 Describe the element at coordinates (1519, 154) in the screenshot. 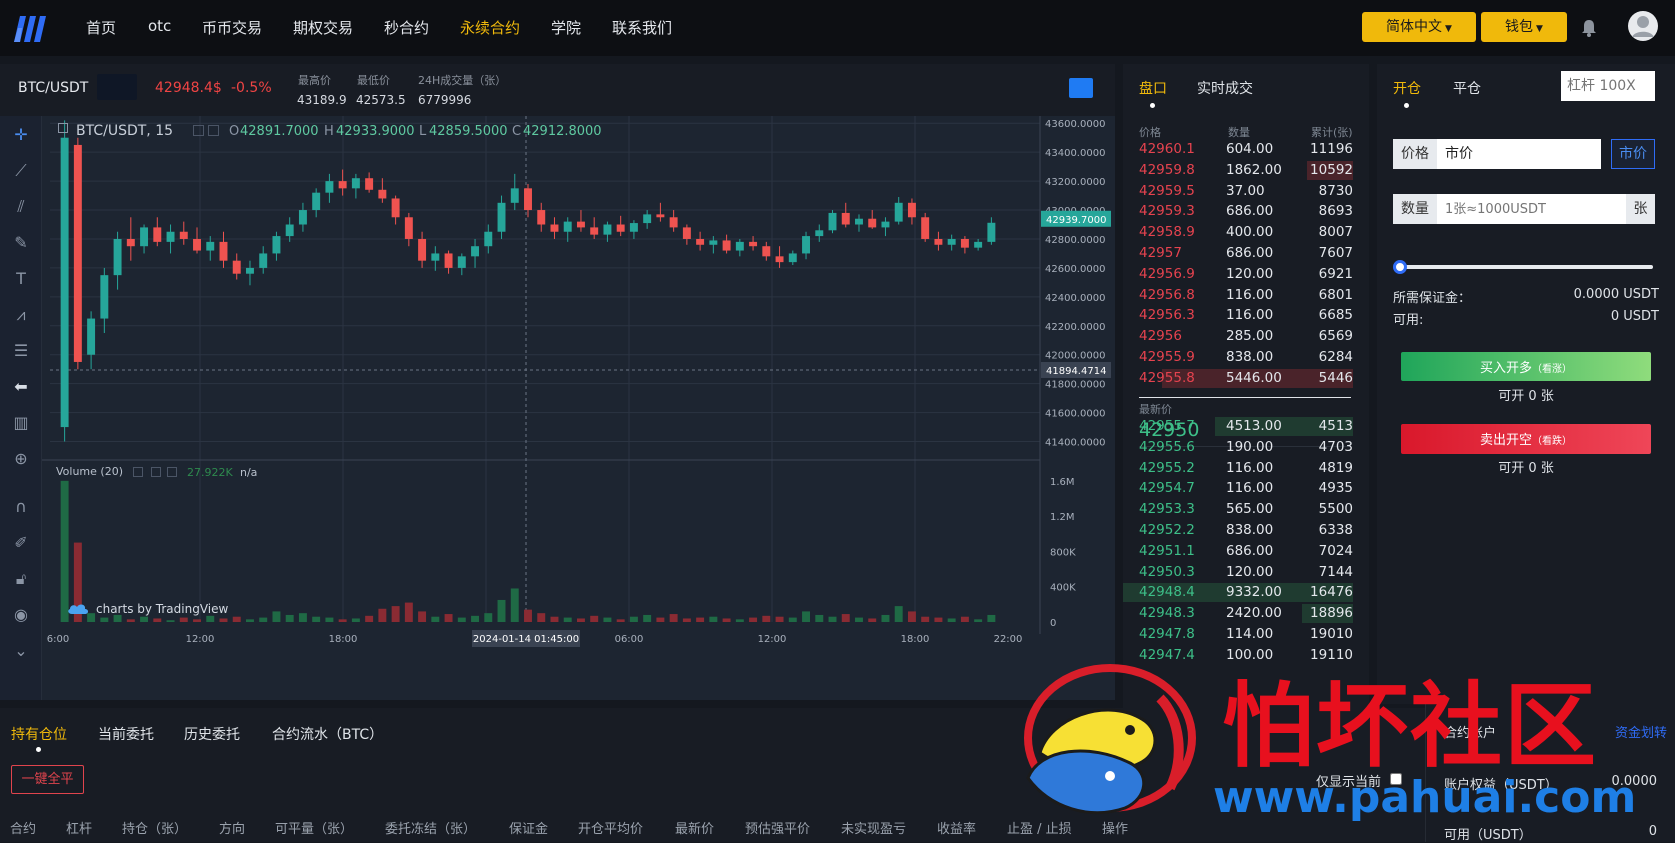

I see `price-field: 市价` at that location.